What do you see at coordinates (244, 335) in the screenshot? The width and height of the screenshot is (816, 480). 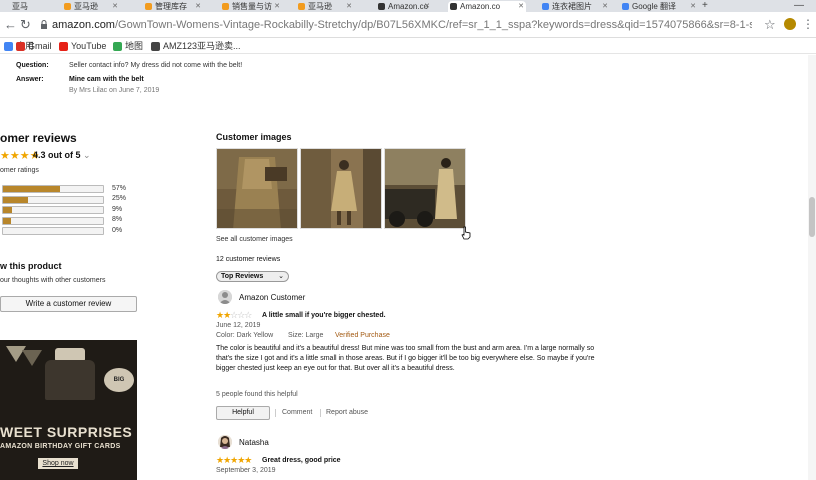 I see `review-color: Color: Dark Yellow` at bounding box center [244, 335].